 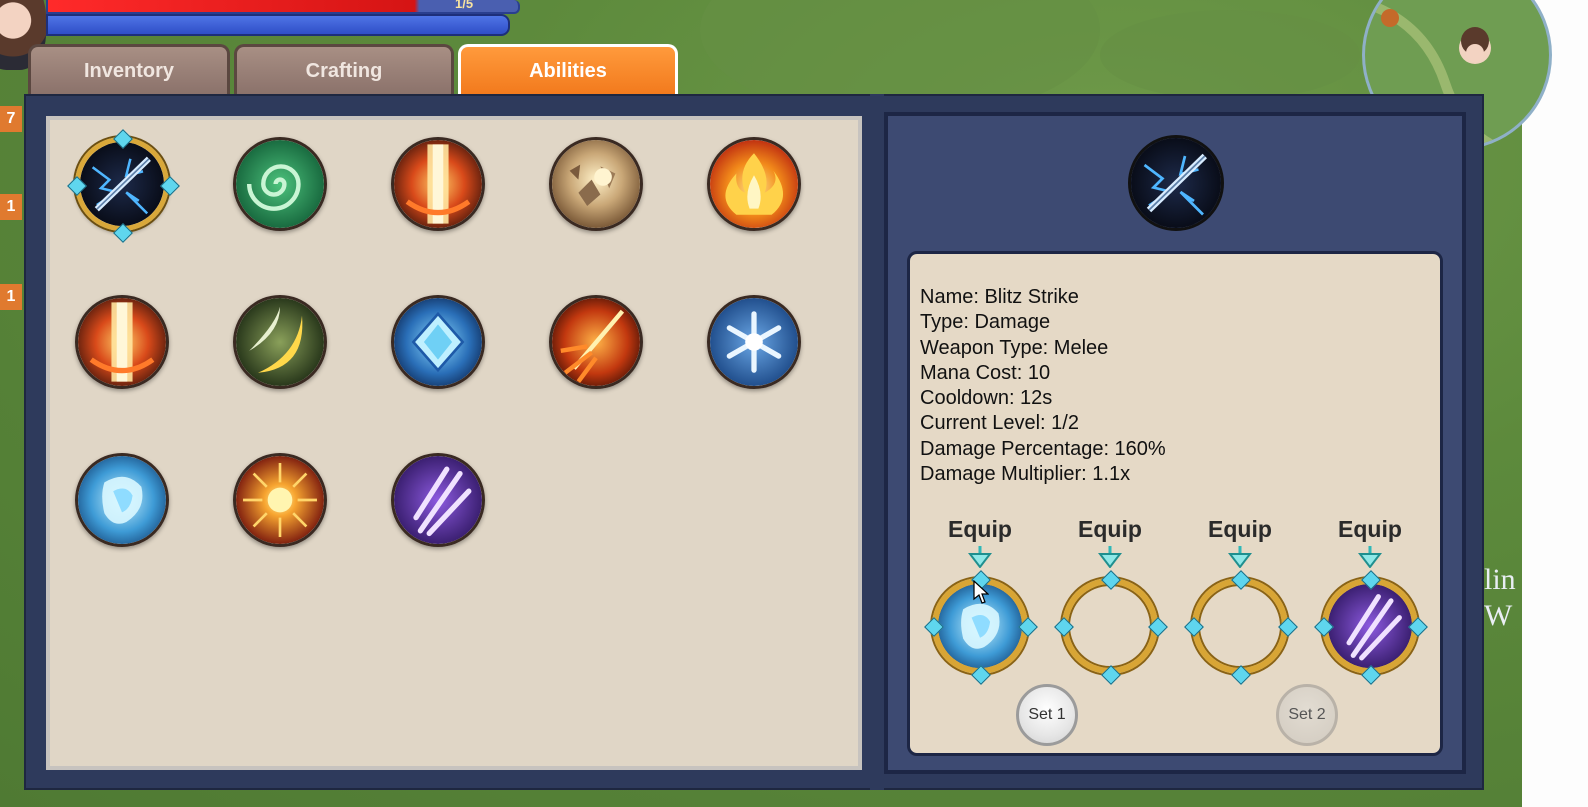 I want to click on left-counter: 7, so click(x=11, y=119).